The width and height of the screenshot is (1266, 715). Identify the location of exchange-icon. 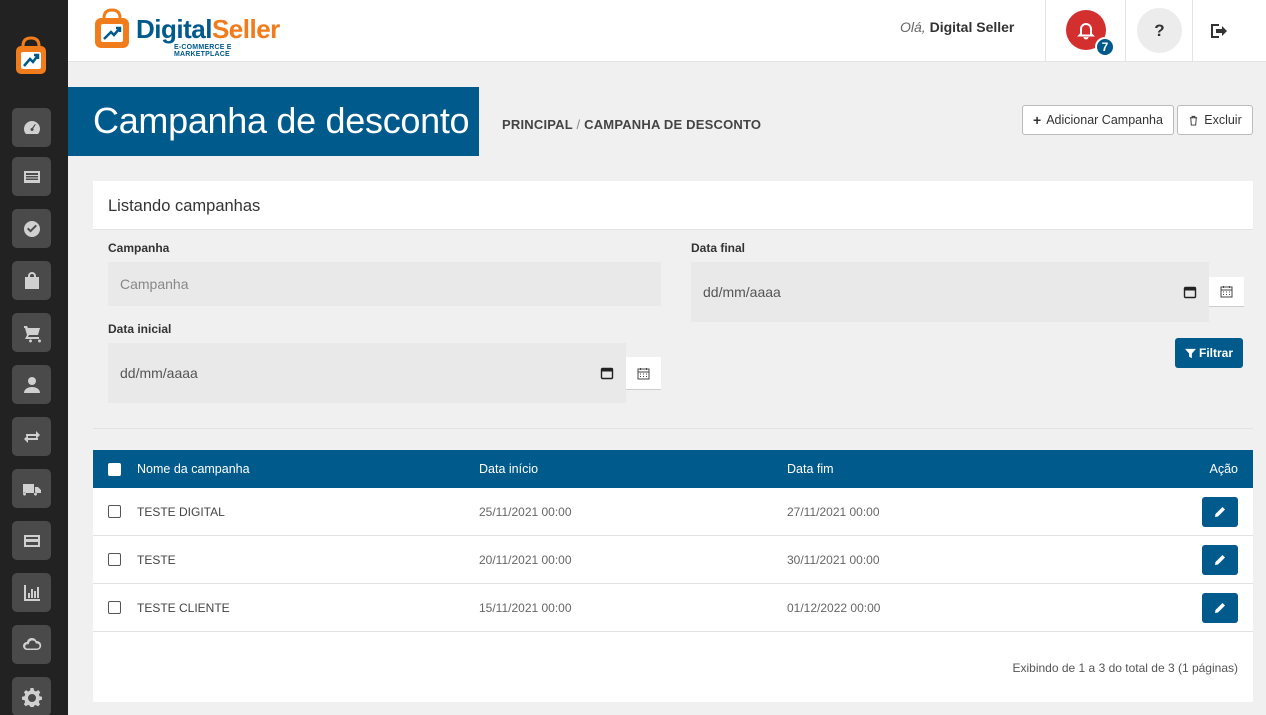
(31, 436).